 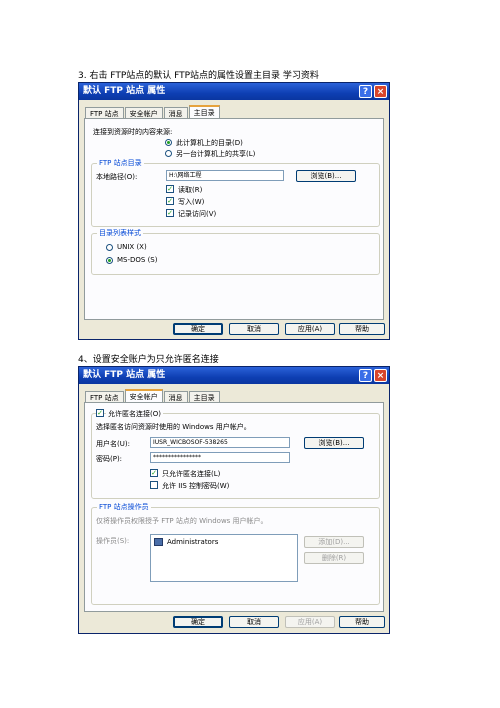 I want to click on radio-share, so click(x=168, y=153).